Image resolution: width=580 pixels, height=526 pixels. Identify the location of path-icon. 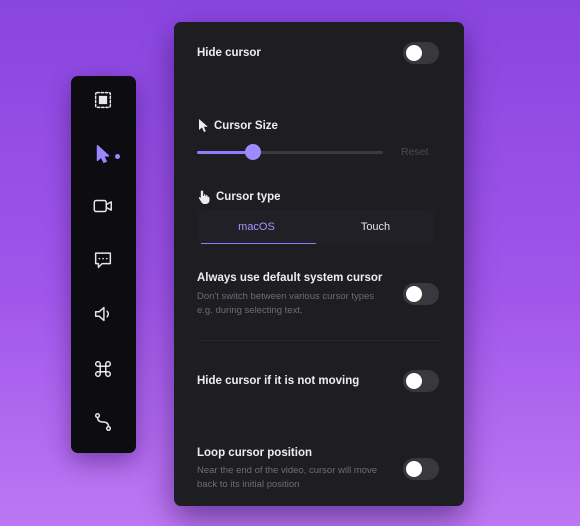
(103, 424).